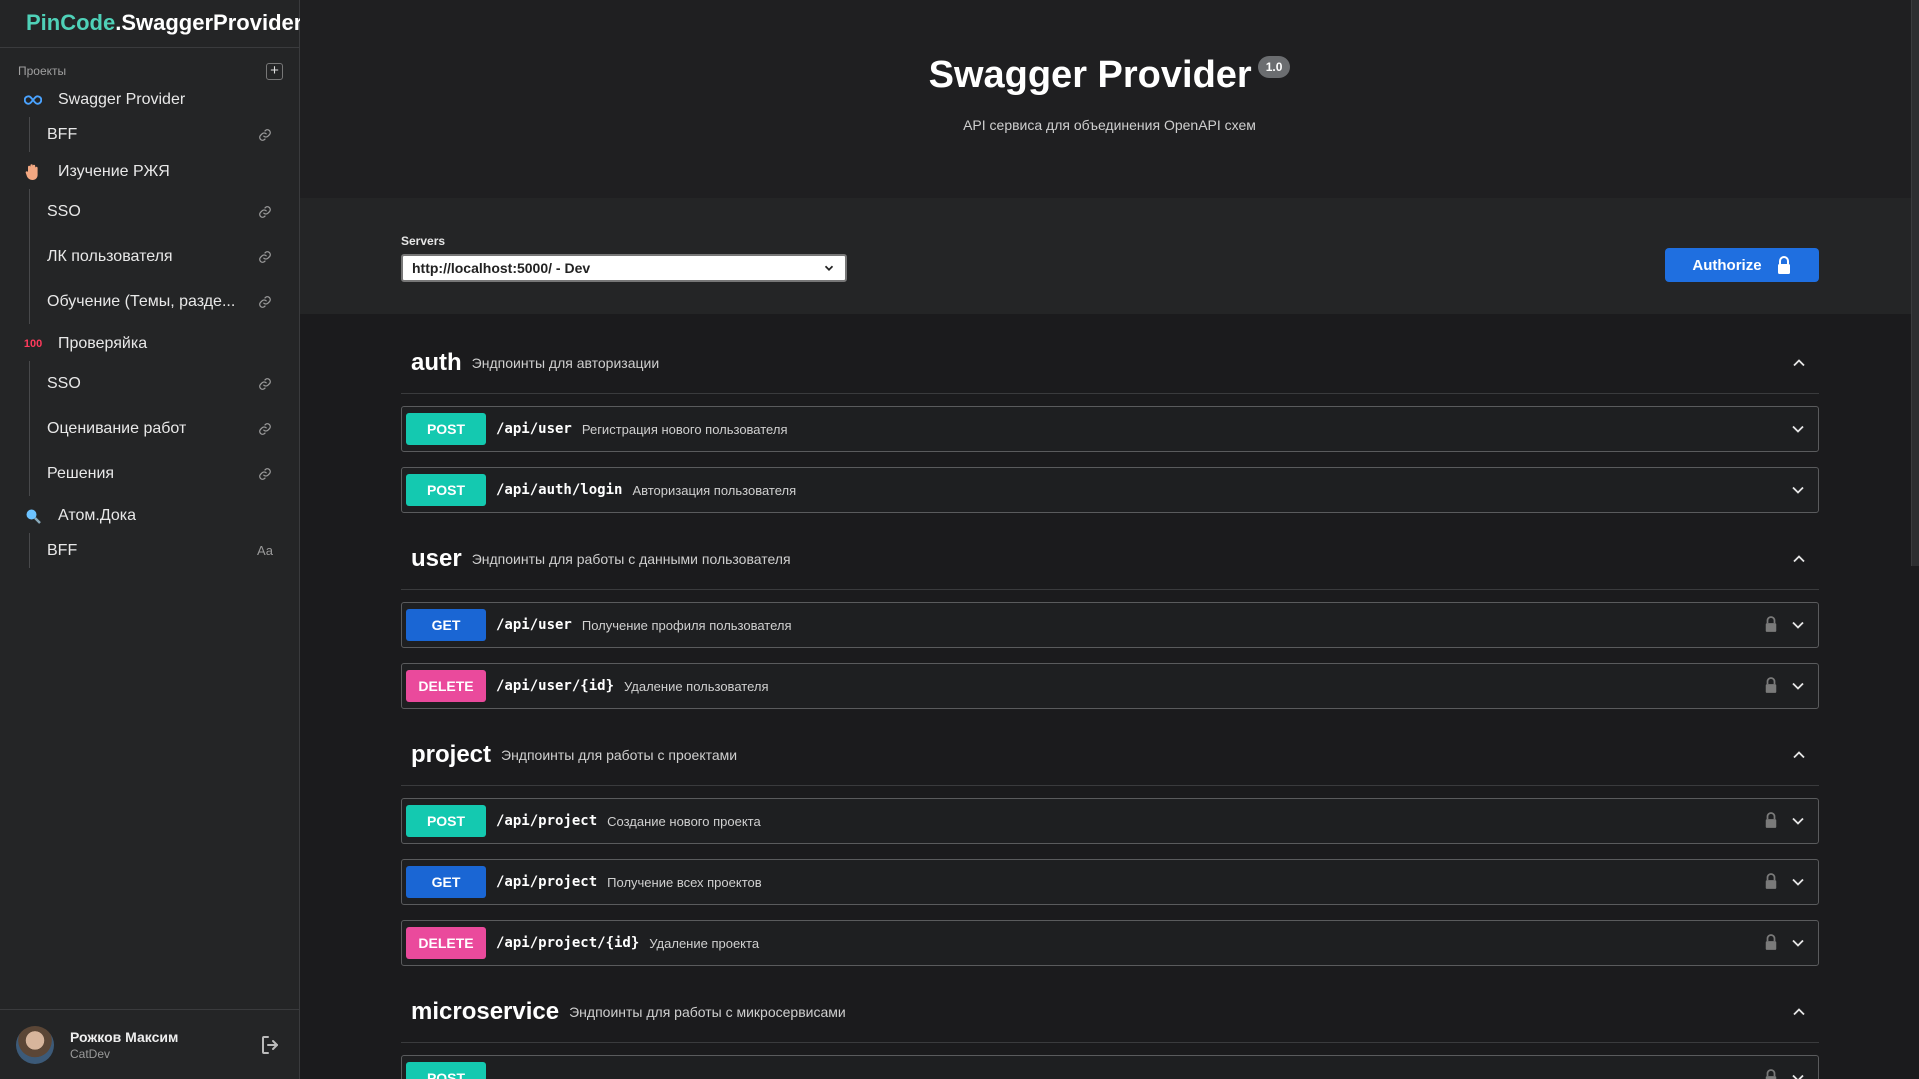  Describe the element at coordinates (114, 171) in the screenshot. I see `project-label: Изучение РЖЯ` at that location.